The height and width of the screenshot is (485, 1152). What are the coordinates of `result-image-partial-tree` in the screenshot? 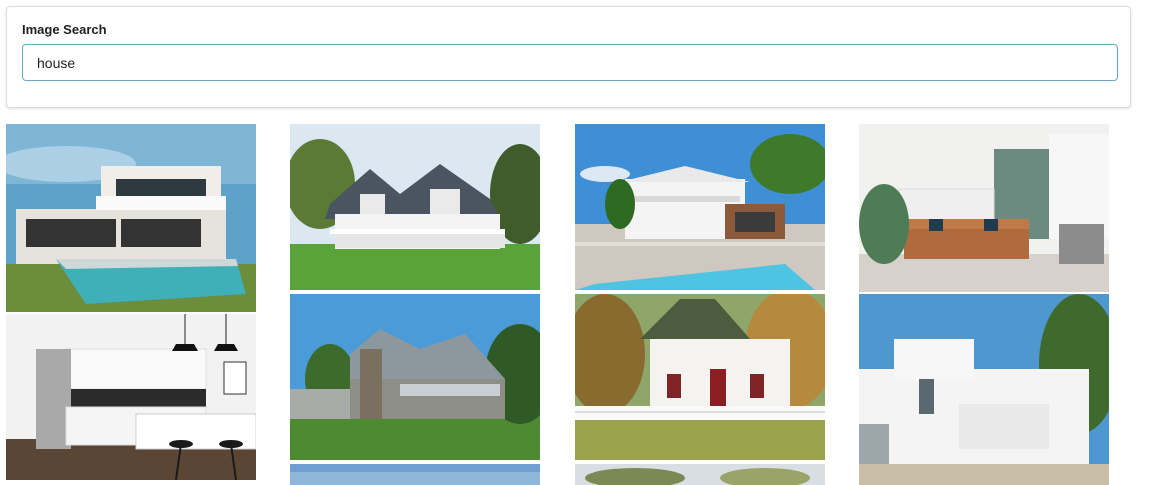 It's located at (700, 474).